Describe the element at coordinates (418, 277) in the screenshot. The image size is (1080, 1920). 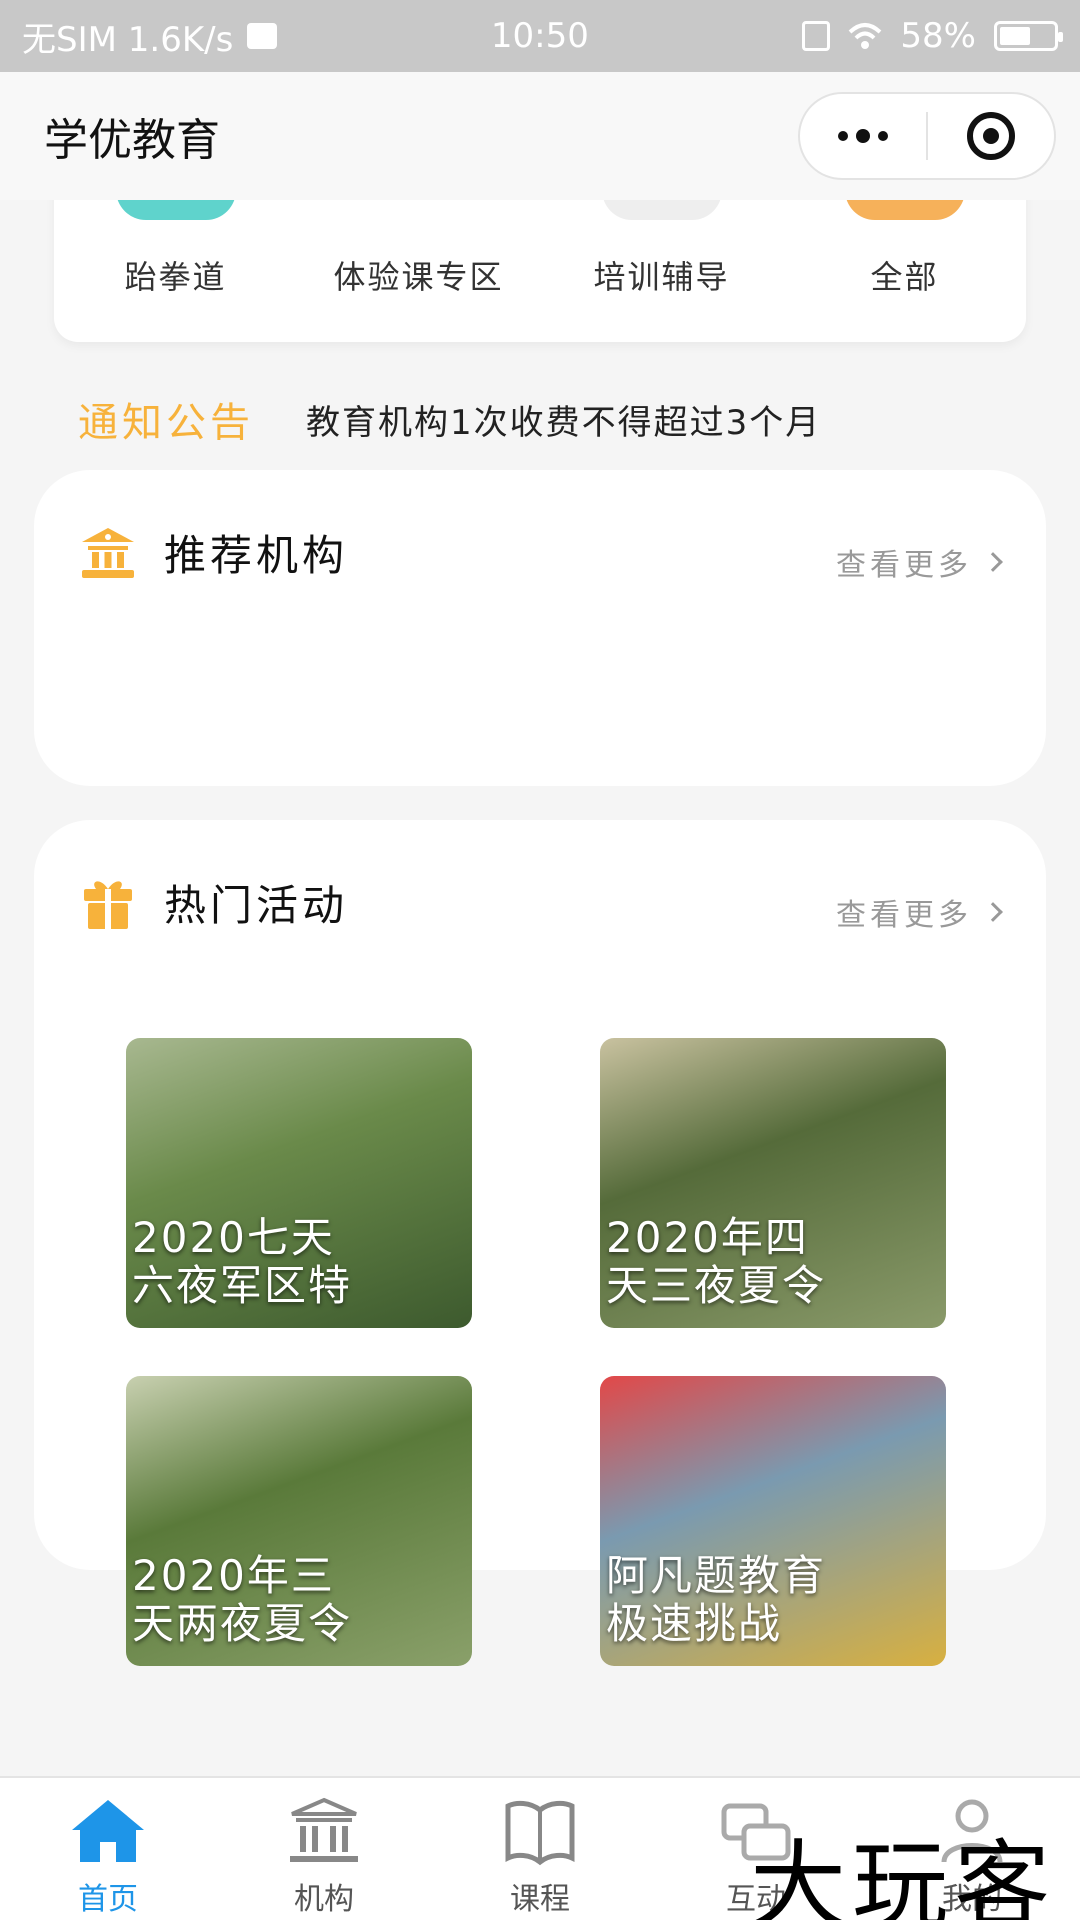
I see `category-label: 体验课专区` at that location.